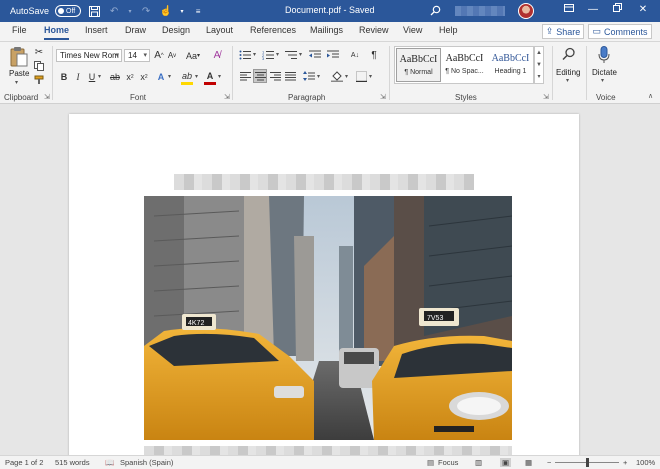 Image resolution: width=660 pixels, height=469 pixels. What do you see at coordinates (383, 97) in the screenshot?
I see `paragraph-launcher-icon: ⇲` at bounding box center [383, 97].